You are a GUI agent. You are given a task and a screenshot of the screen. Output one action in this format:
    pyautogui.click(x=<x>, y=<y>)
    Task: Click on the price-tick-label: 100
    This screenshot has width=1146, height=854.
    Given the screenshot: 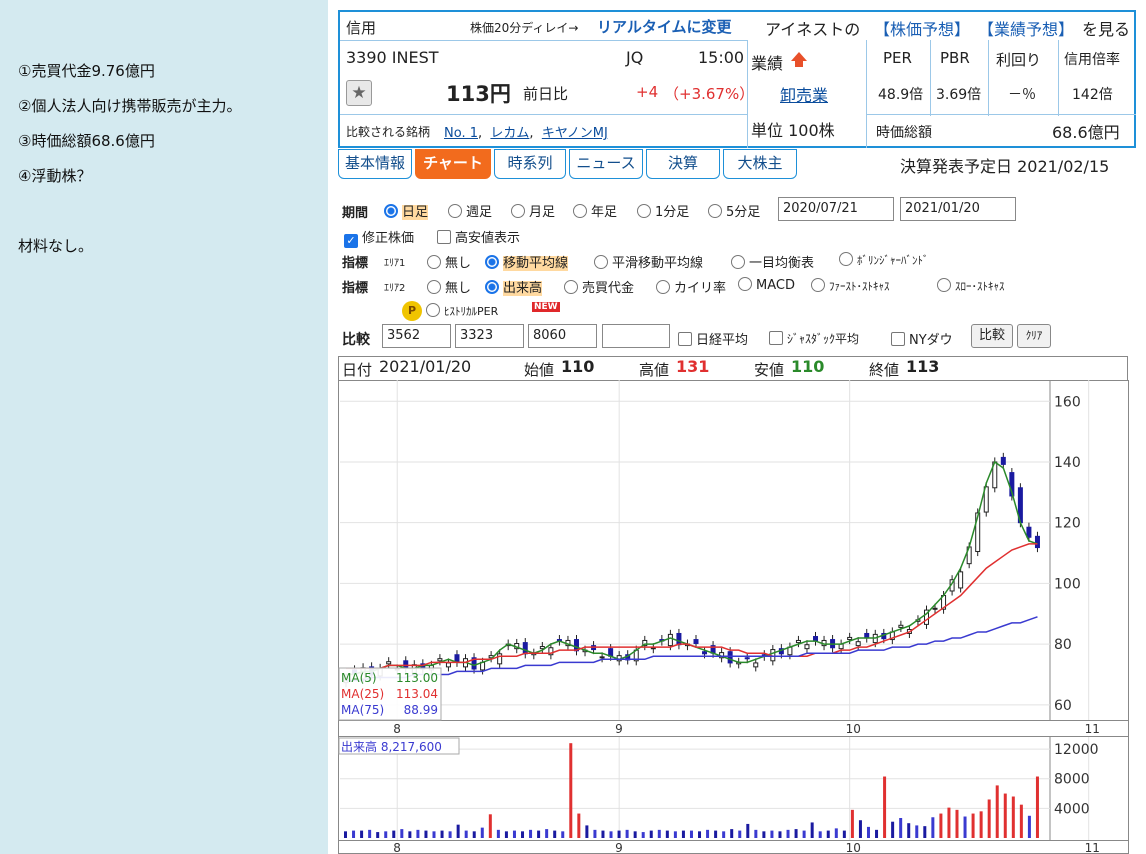 What is the action you would take?
    pyautogui.click(x=1067, y=584)
    